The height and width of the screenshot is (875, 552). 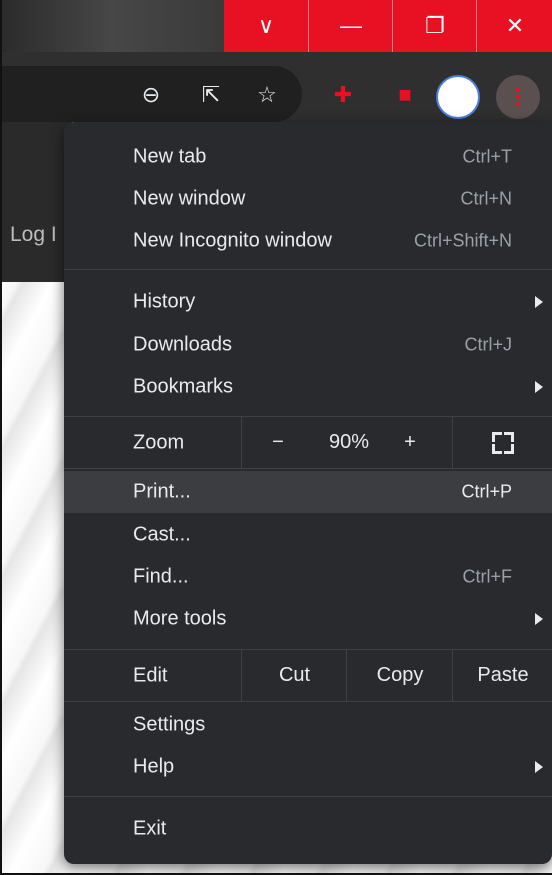 I want to click on restore-icon: ❐, so click(x=435, y=25).